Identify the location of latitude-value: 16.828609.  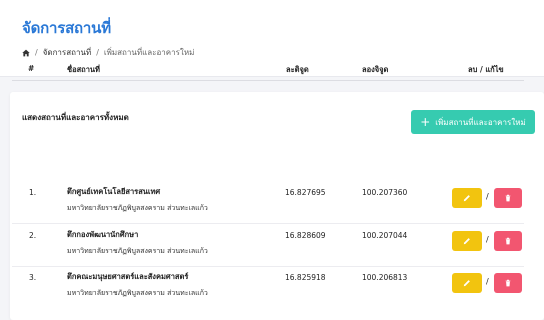
(305, 235).